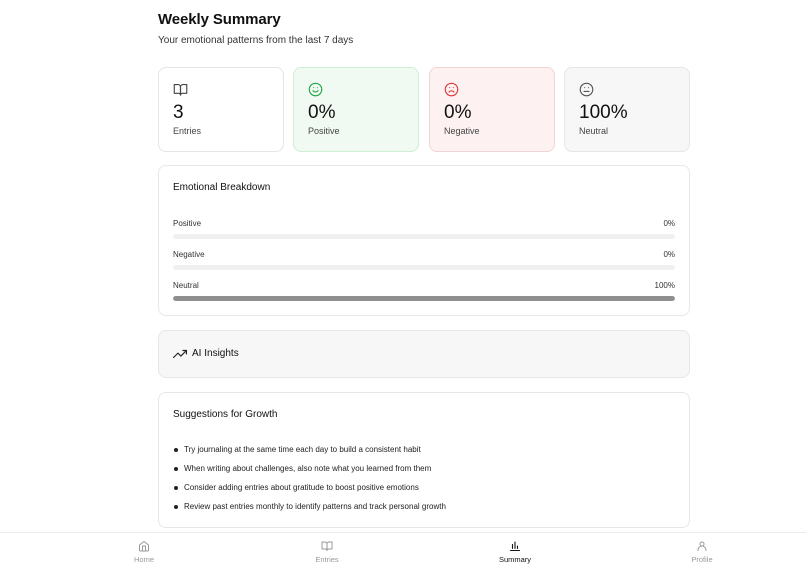 Image resolution: width=806 pixels, height=570 pixels. What do you see at coordinates (219, 19) in the screenshot?
I see `page-title: Weekly Summary` at bounding box center [219, 19].